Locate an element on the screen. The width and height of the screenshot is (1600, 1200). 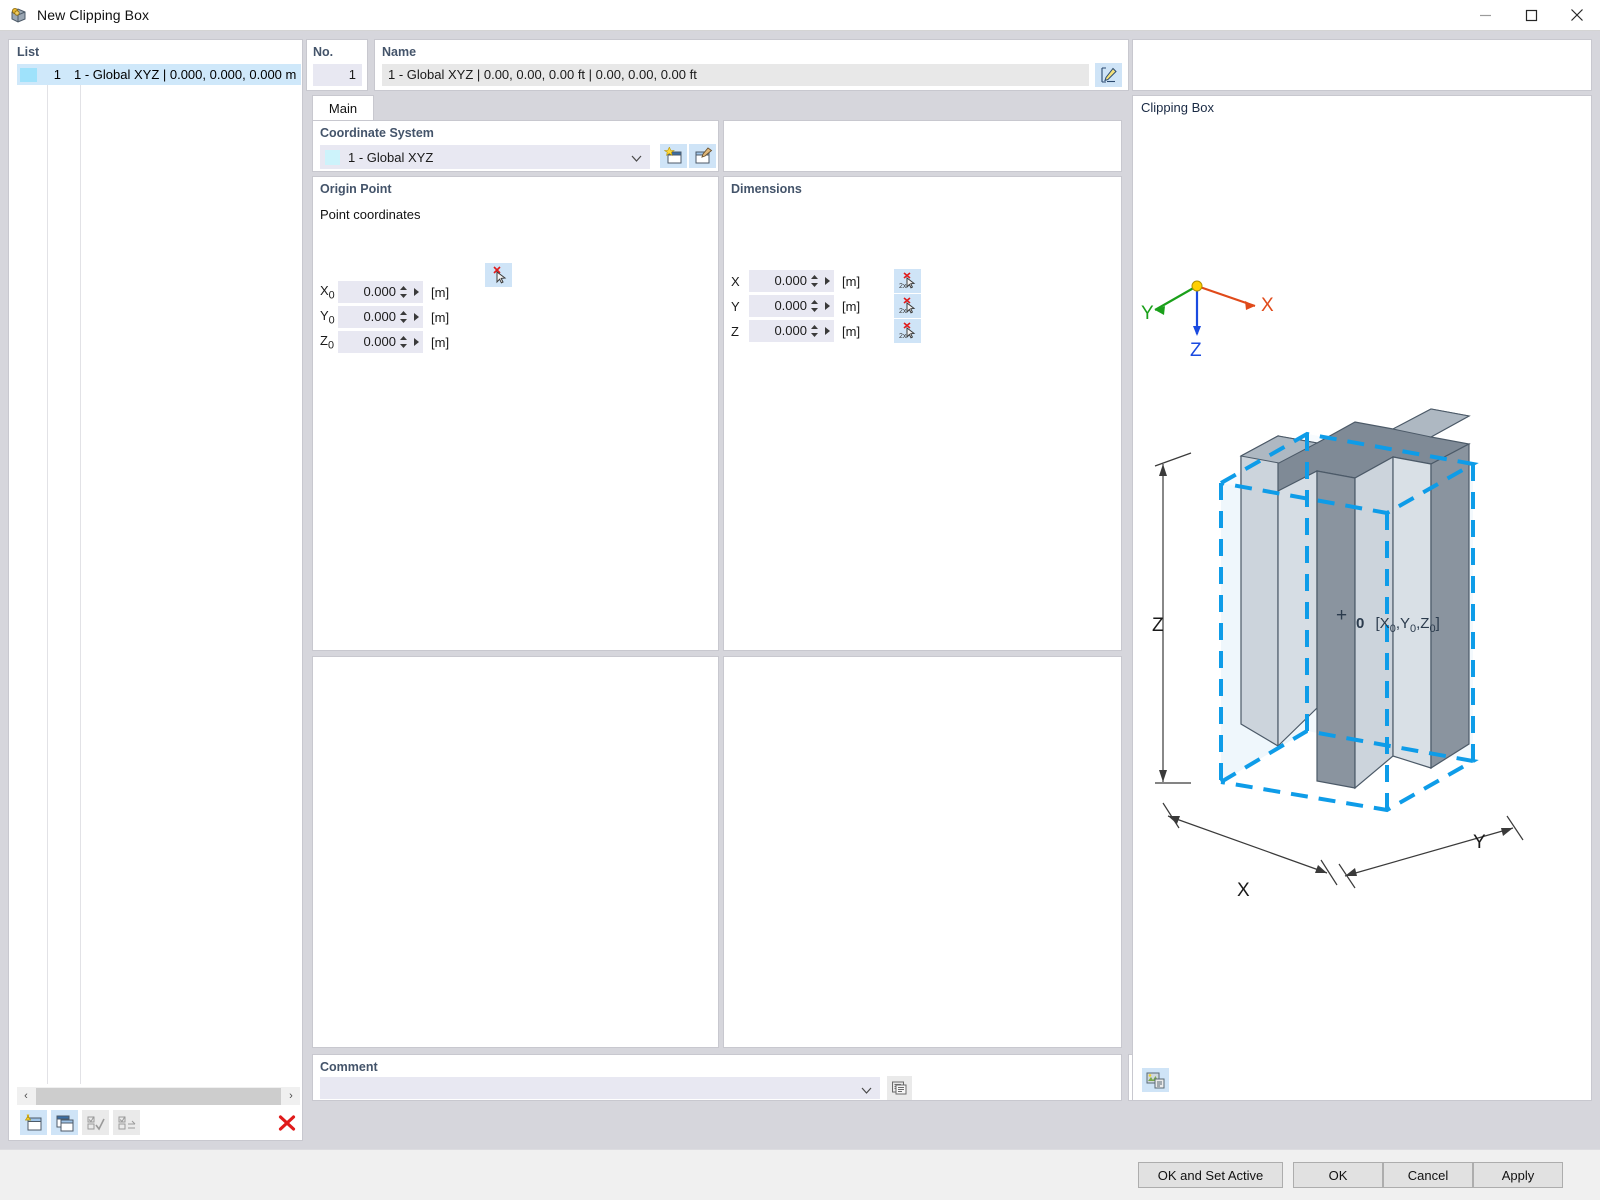
name-label: Name is located at coordinates (399, 52).